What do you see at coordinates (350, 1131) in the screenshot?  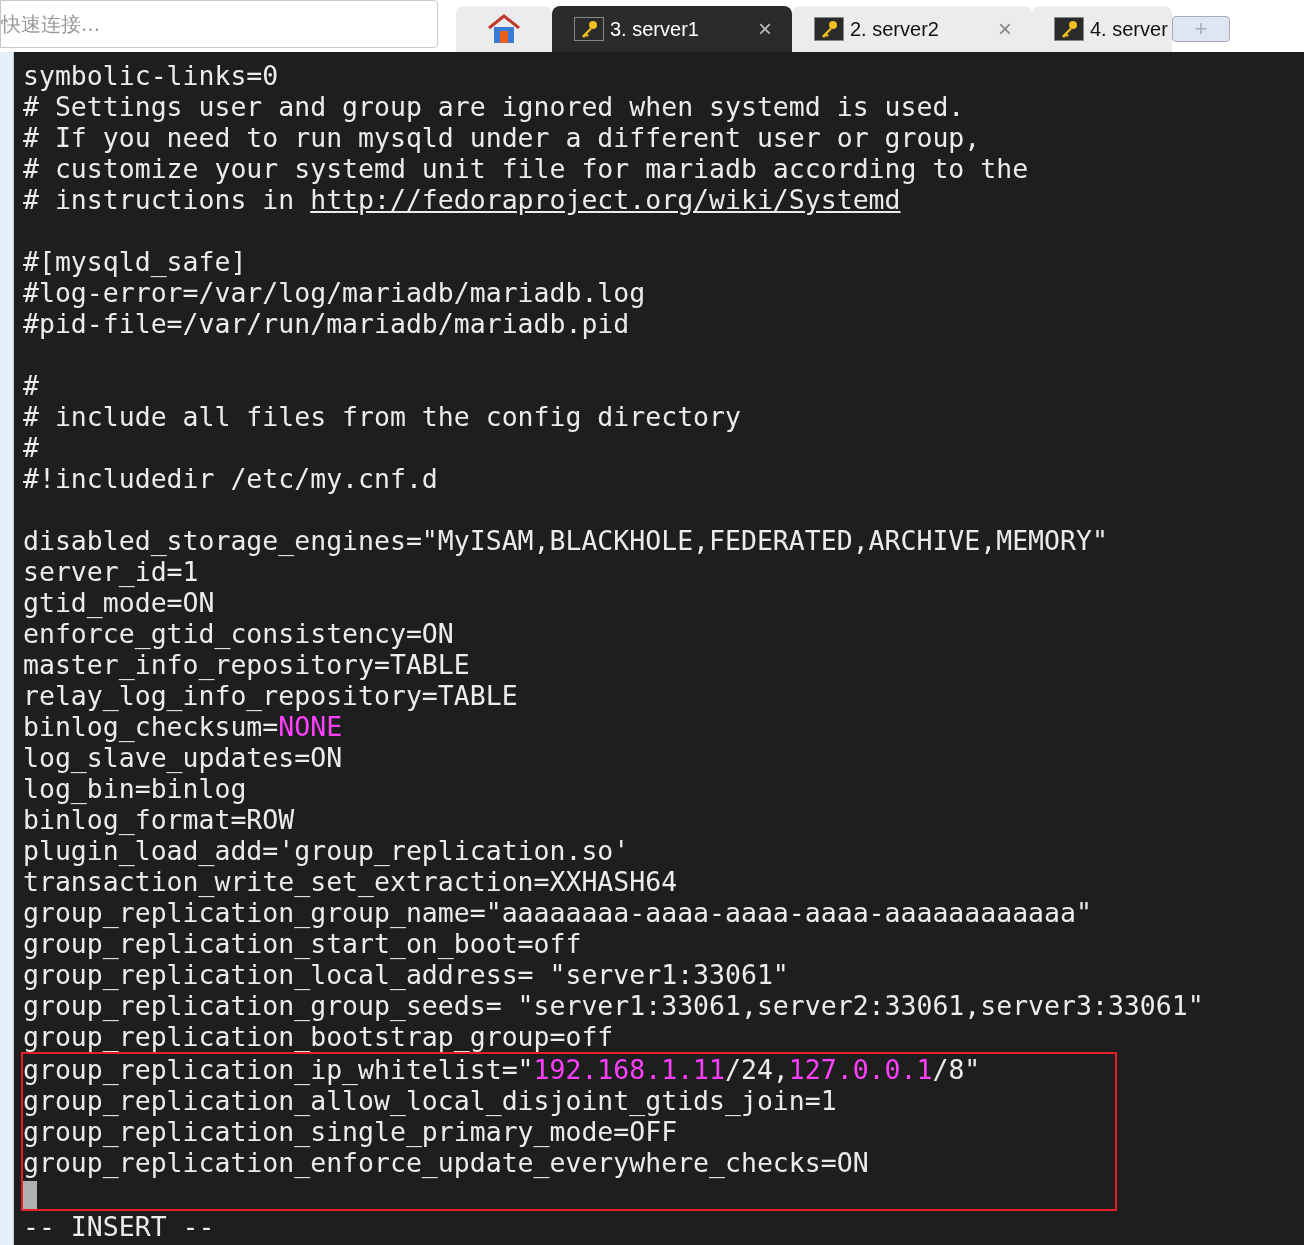 I see `code-line: group_replication_single_primary_mode=OFF` at bounding box center [350, 1131].